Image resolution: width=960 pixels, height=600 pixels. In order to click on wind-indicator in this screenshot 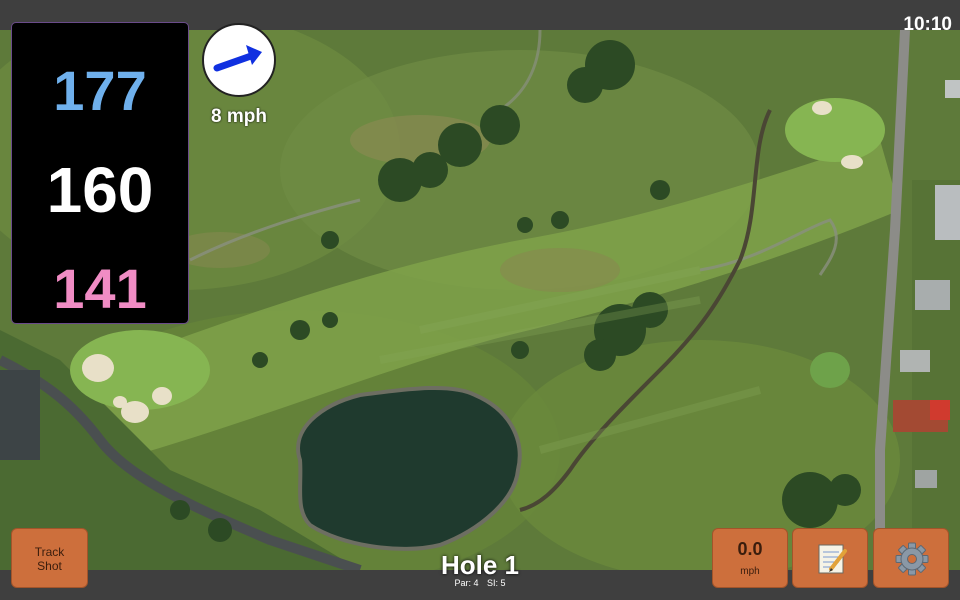, I will do `click(239, 60)`.